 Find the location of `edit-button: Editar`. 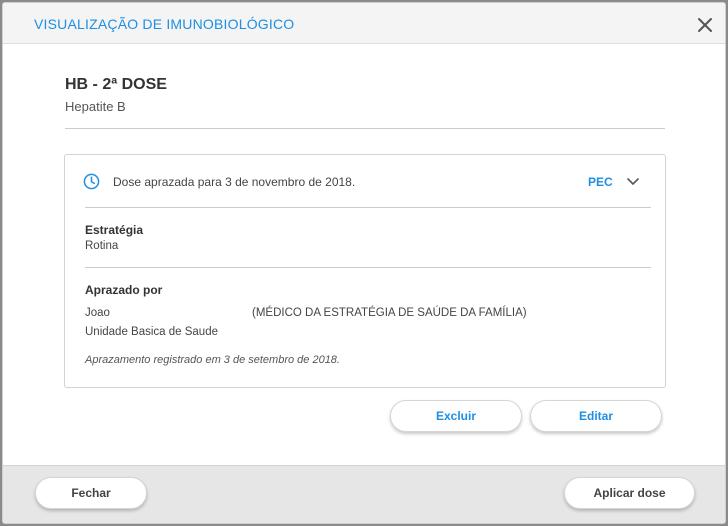

edit-button: Editar is located at coordinates (596, 416).